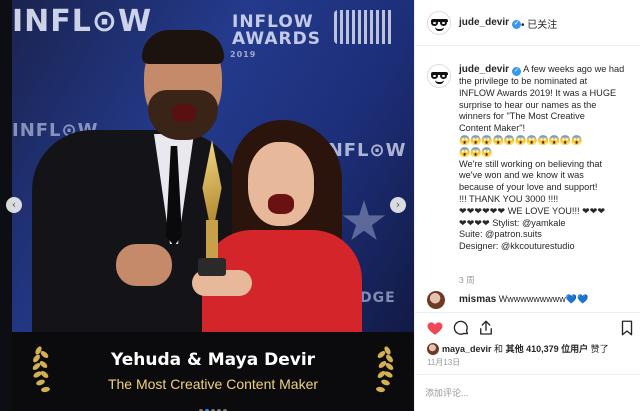  I want to click on post-header: jude_devir ✓ • 已关注, so click(527, 23).